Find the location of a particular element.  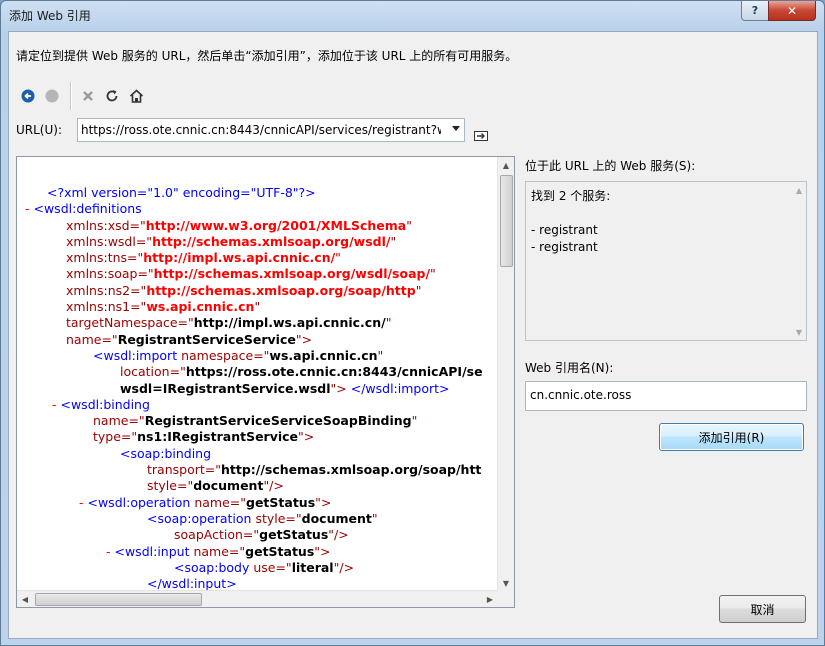

xml-token: style=" is located at coordinates (170, 486).